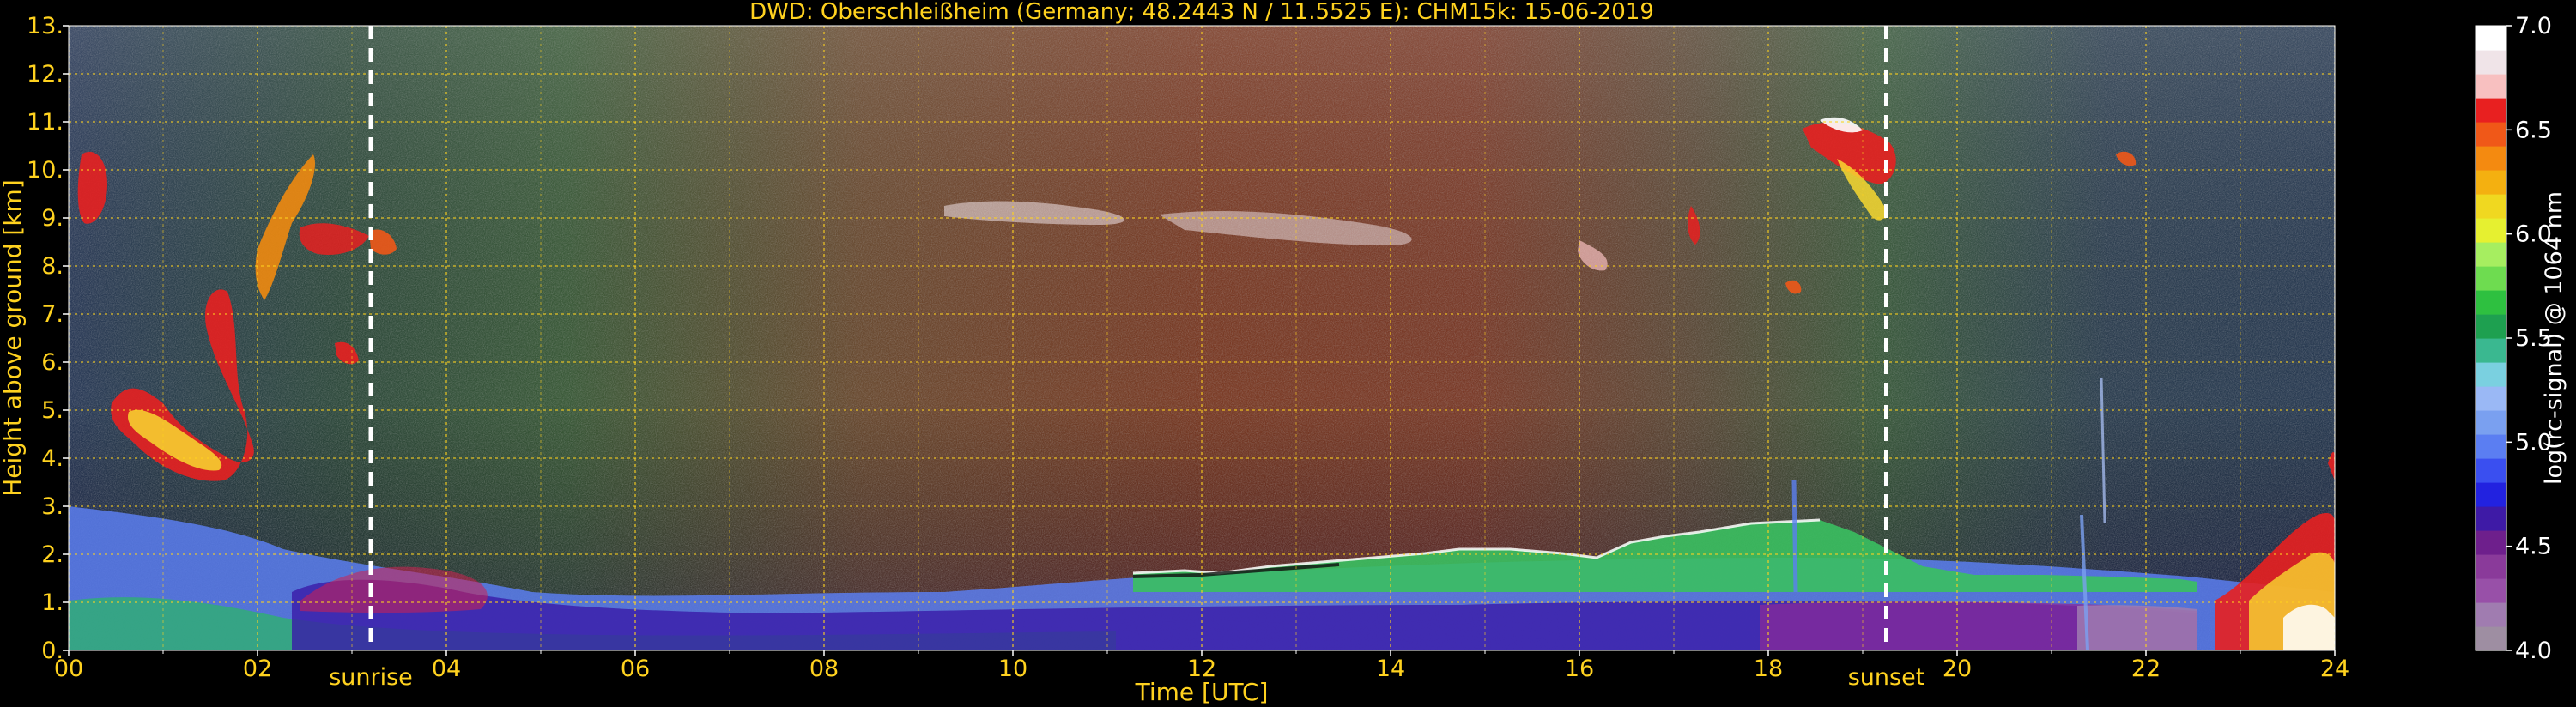 The image size is (2576, 707). Describe the element at coordinates (1202, 692) in the screenshot. I see `x-axis-label: Time [UTC]` at that location.